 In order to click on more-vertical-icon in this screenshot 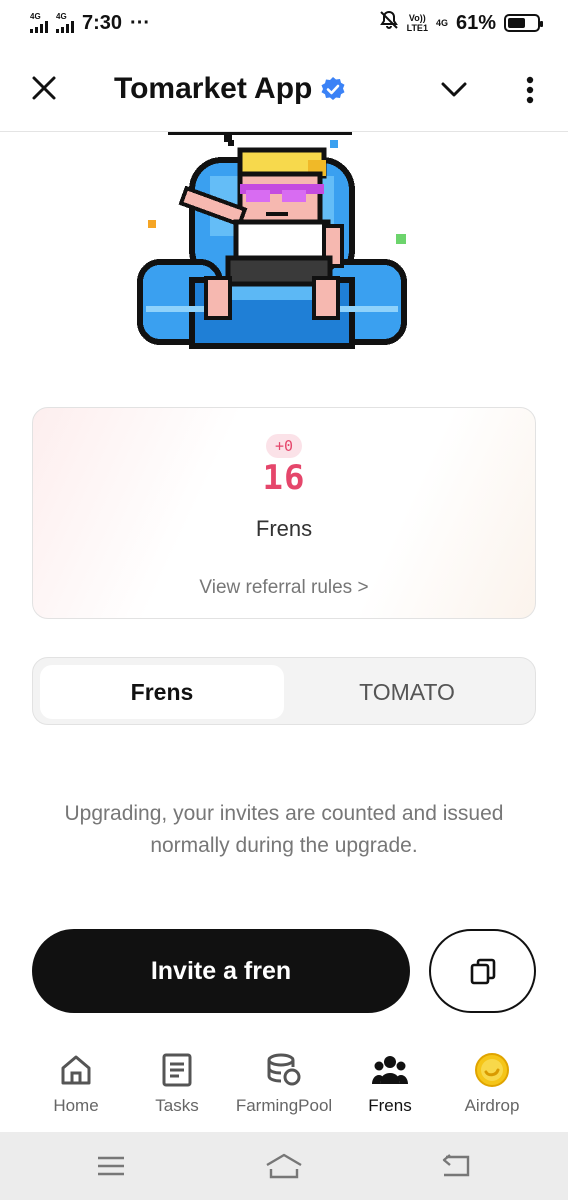, I will do `click(530, 90)`.